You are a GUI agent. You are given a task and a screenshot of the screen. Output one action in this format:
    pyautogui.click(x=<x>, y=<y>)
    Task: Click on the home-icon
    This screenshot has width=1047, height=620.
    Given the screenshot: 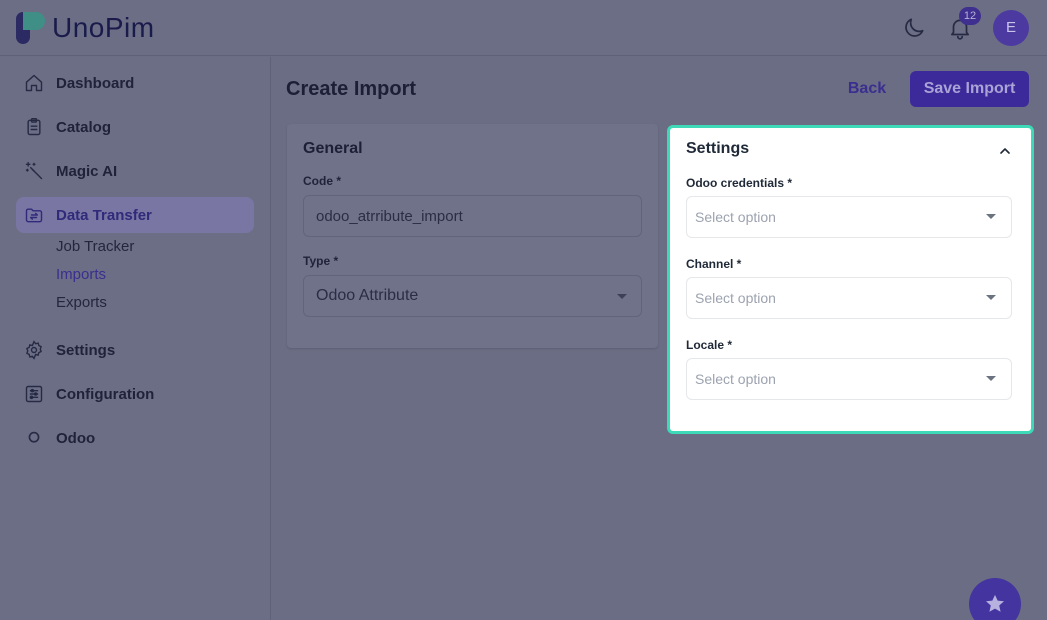 What is the action you would take?
    pyautogui.click(x=34, y=83)
    